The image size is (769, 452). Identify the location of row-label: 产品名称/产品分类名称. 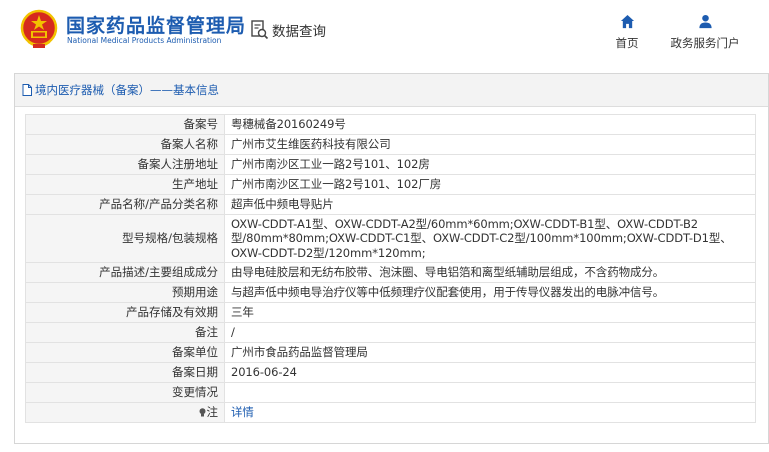
(125, 204).